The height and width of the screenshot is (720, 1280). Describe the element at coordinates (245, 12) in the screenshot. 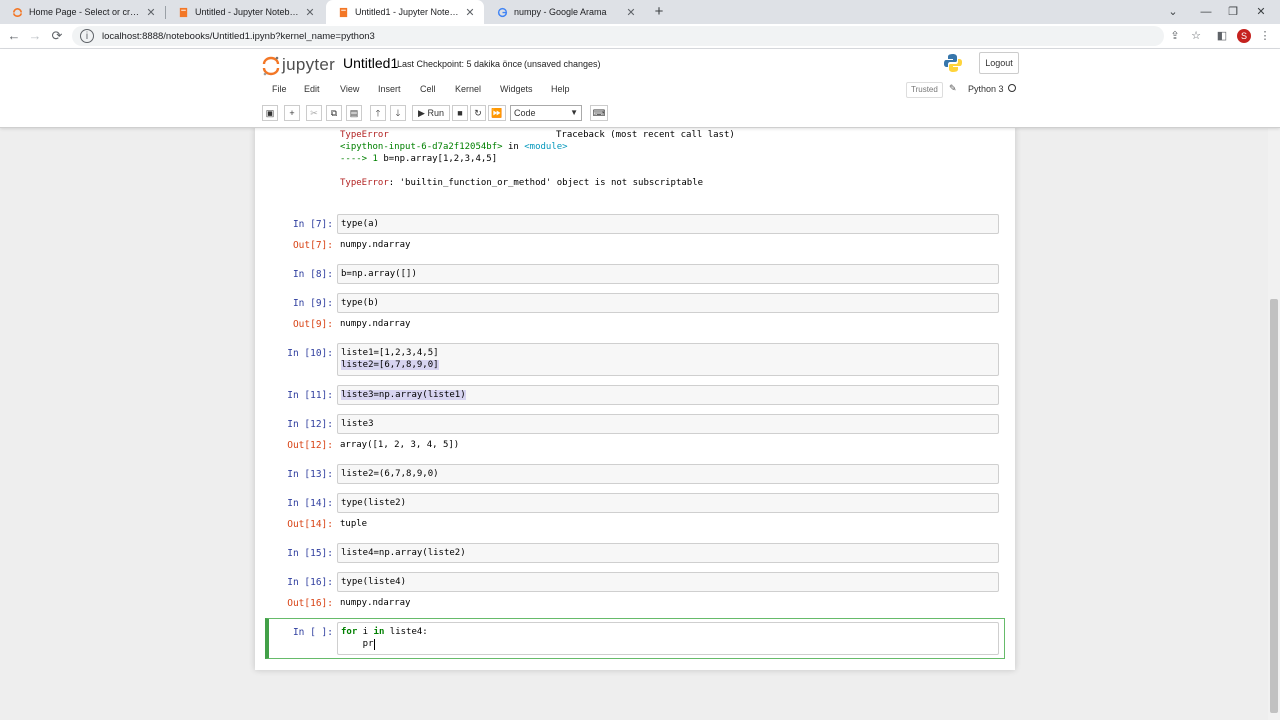

I see `browser-tab-untitled: Untitled - Jupyter Notebook ✕` at that location.